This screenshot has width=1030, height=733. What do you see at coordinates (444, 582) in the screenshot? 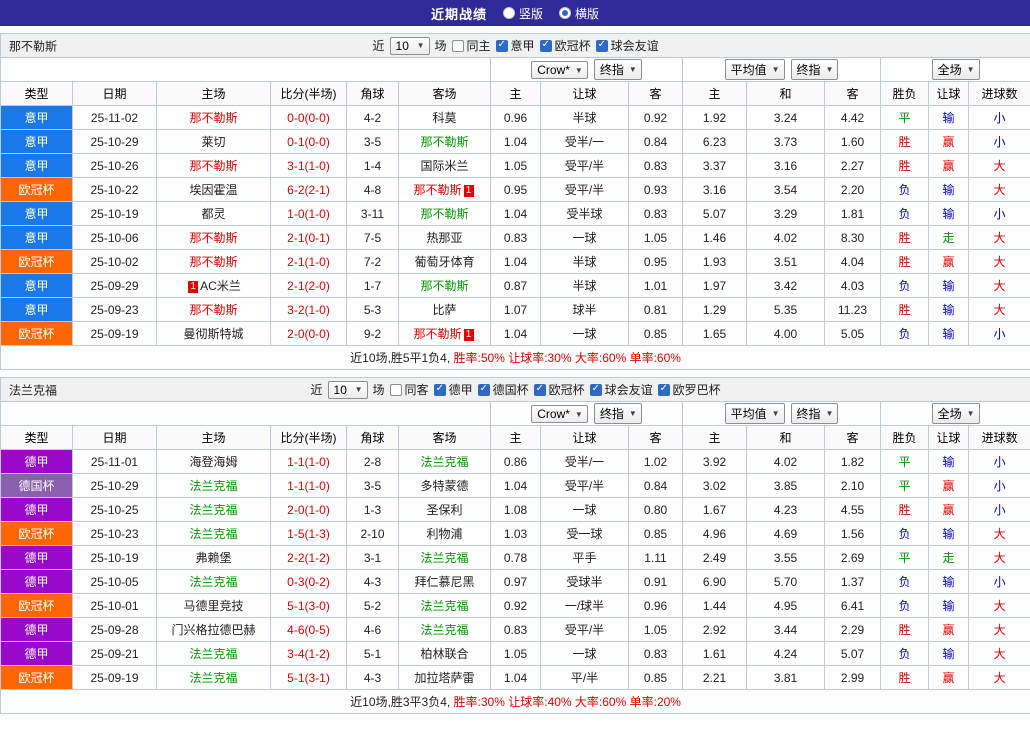
I see `away-team-link: 拜仁慕尼黑` at bounding box center [444, 582].